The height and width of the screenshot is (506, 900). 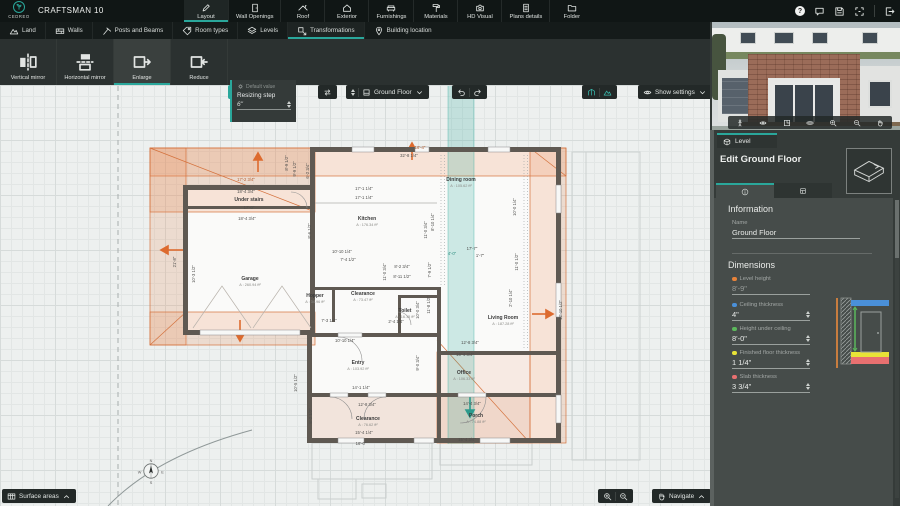 What do you see at coordinates (162, 473) in the screenshot?
I see `compass-e: E` at bounding box center [162, 473].